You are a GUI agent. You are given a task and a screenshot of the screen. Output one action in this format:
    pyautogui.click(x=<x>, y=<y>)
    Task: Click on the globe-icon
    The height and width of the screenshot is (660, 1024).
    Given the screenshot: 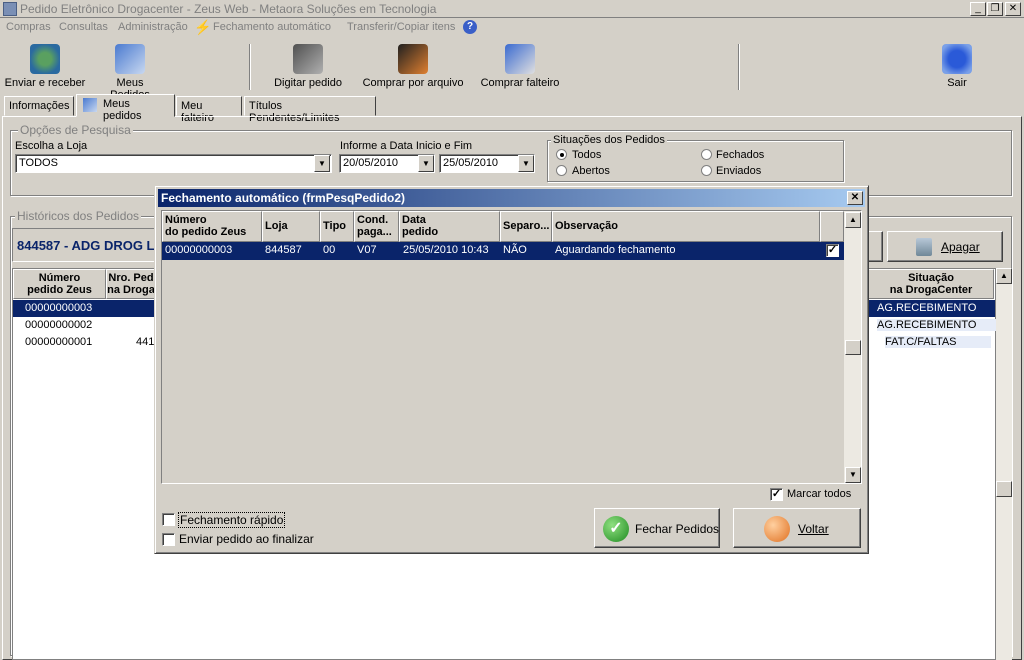 What is the action you would take?
    pyautogui.click(x=45, y=59)
    